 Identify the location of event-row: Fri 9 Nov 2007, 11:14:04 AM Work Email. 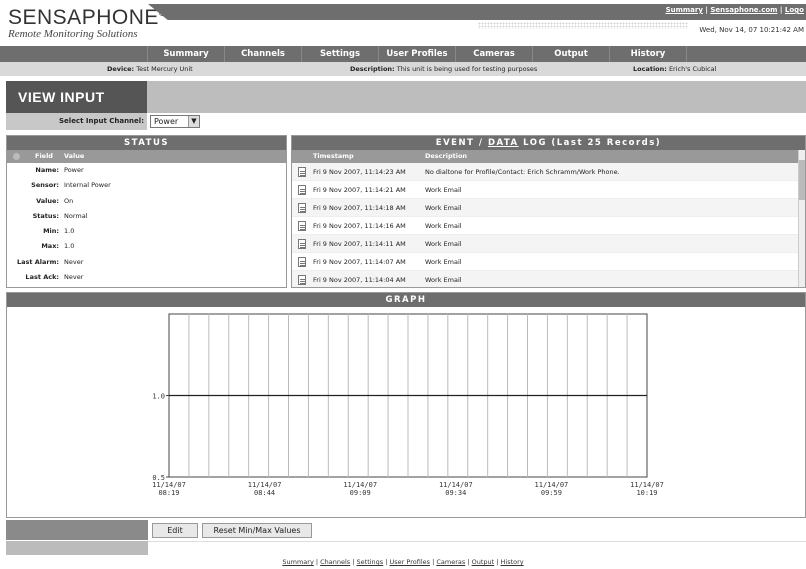
(548, 279).